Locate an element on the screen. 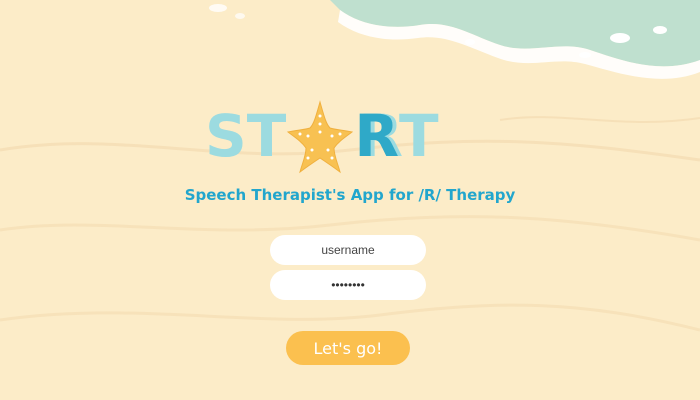 The image size is (700, 400). logo-letter-s: S is located at coordinates (226, 136).